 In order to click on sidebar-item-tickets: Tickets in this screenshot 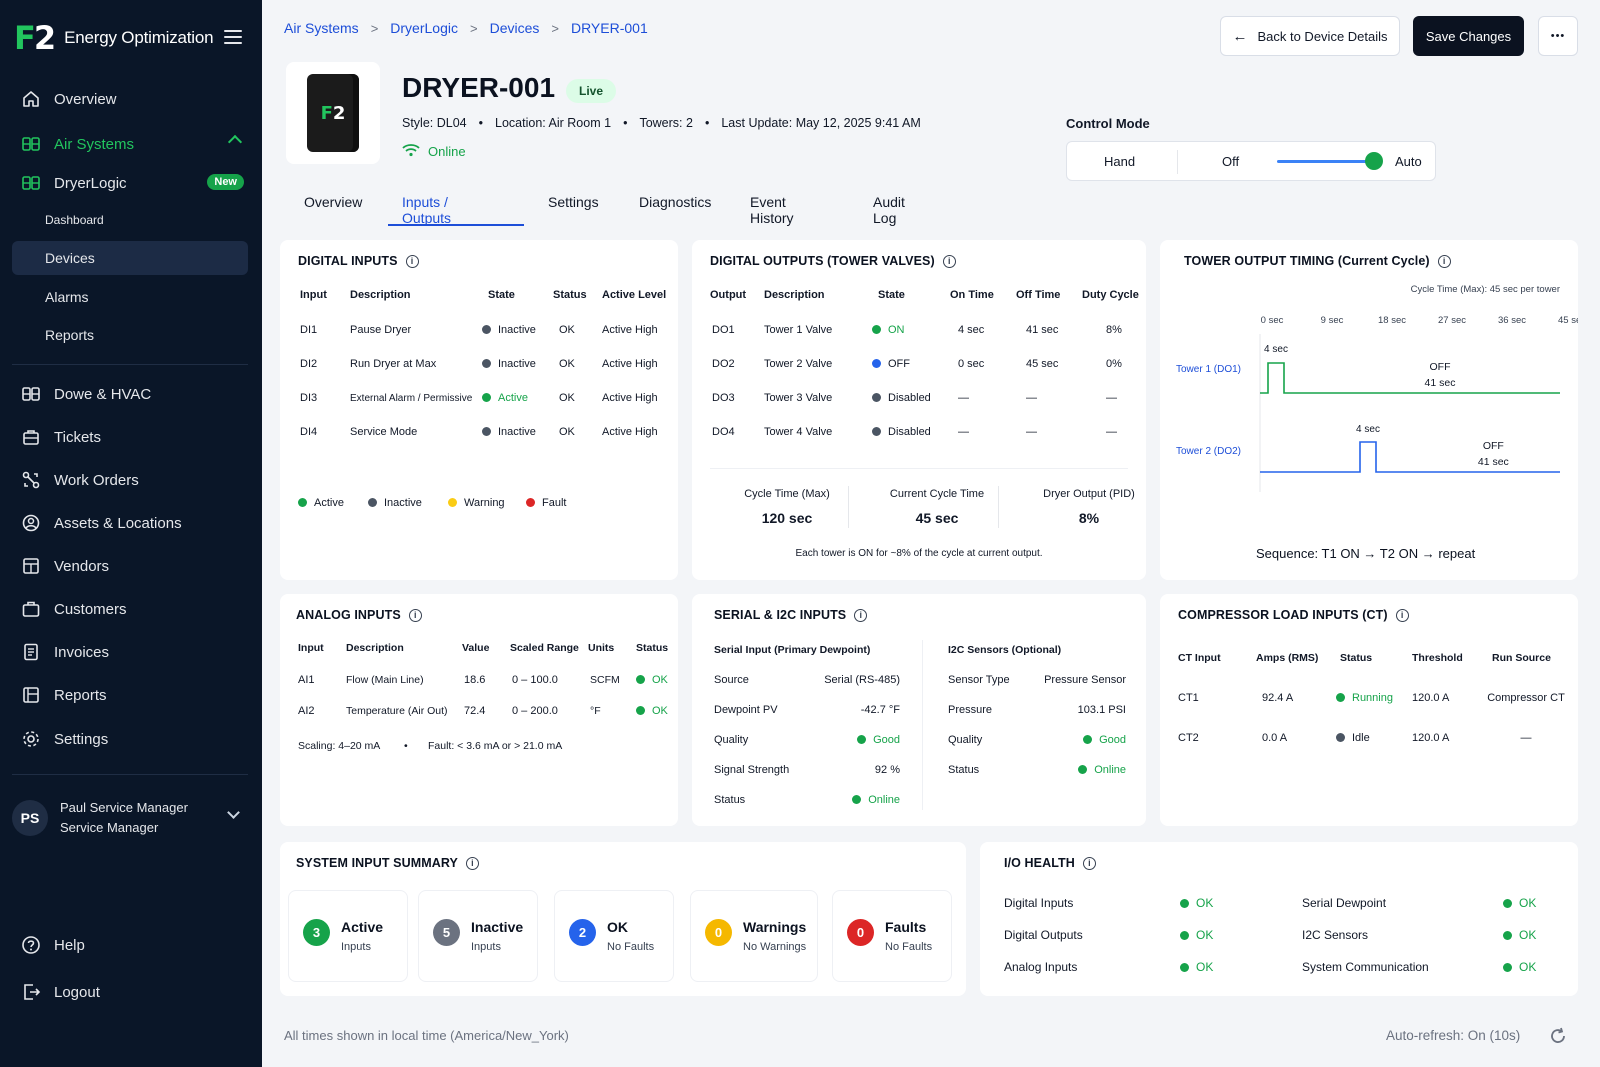, I will do `click(130, 437)`.